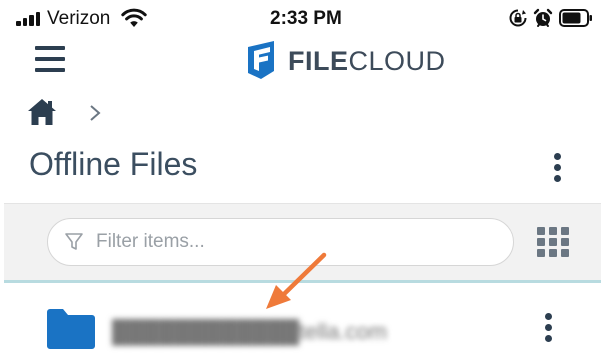 This screenshot has height=360, width=601. I want to click on item-more-options-icon, so click(549, 328).